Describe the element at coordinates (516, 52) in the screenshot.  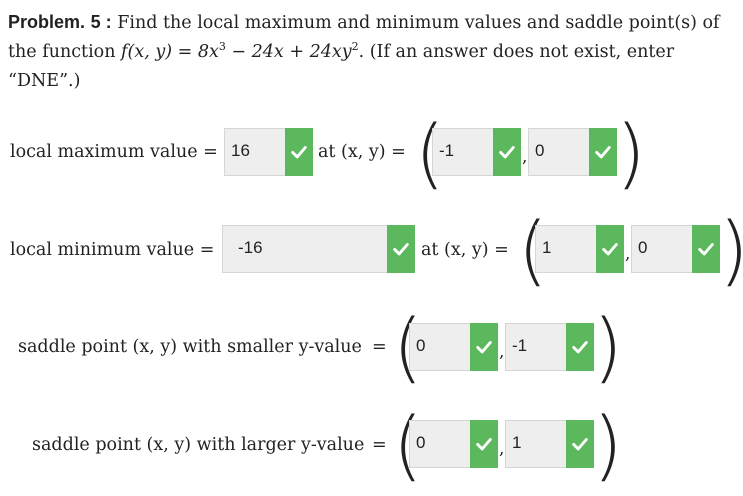
I see `problem-text-2-suffix: . (If an answer does not exist, enter` at that location.